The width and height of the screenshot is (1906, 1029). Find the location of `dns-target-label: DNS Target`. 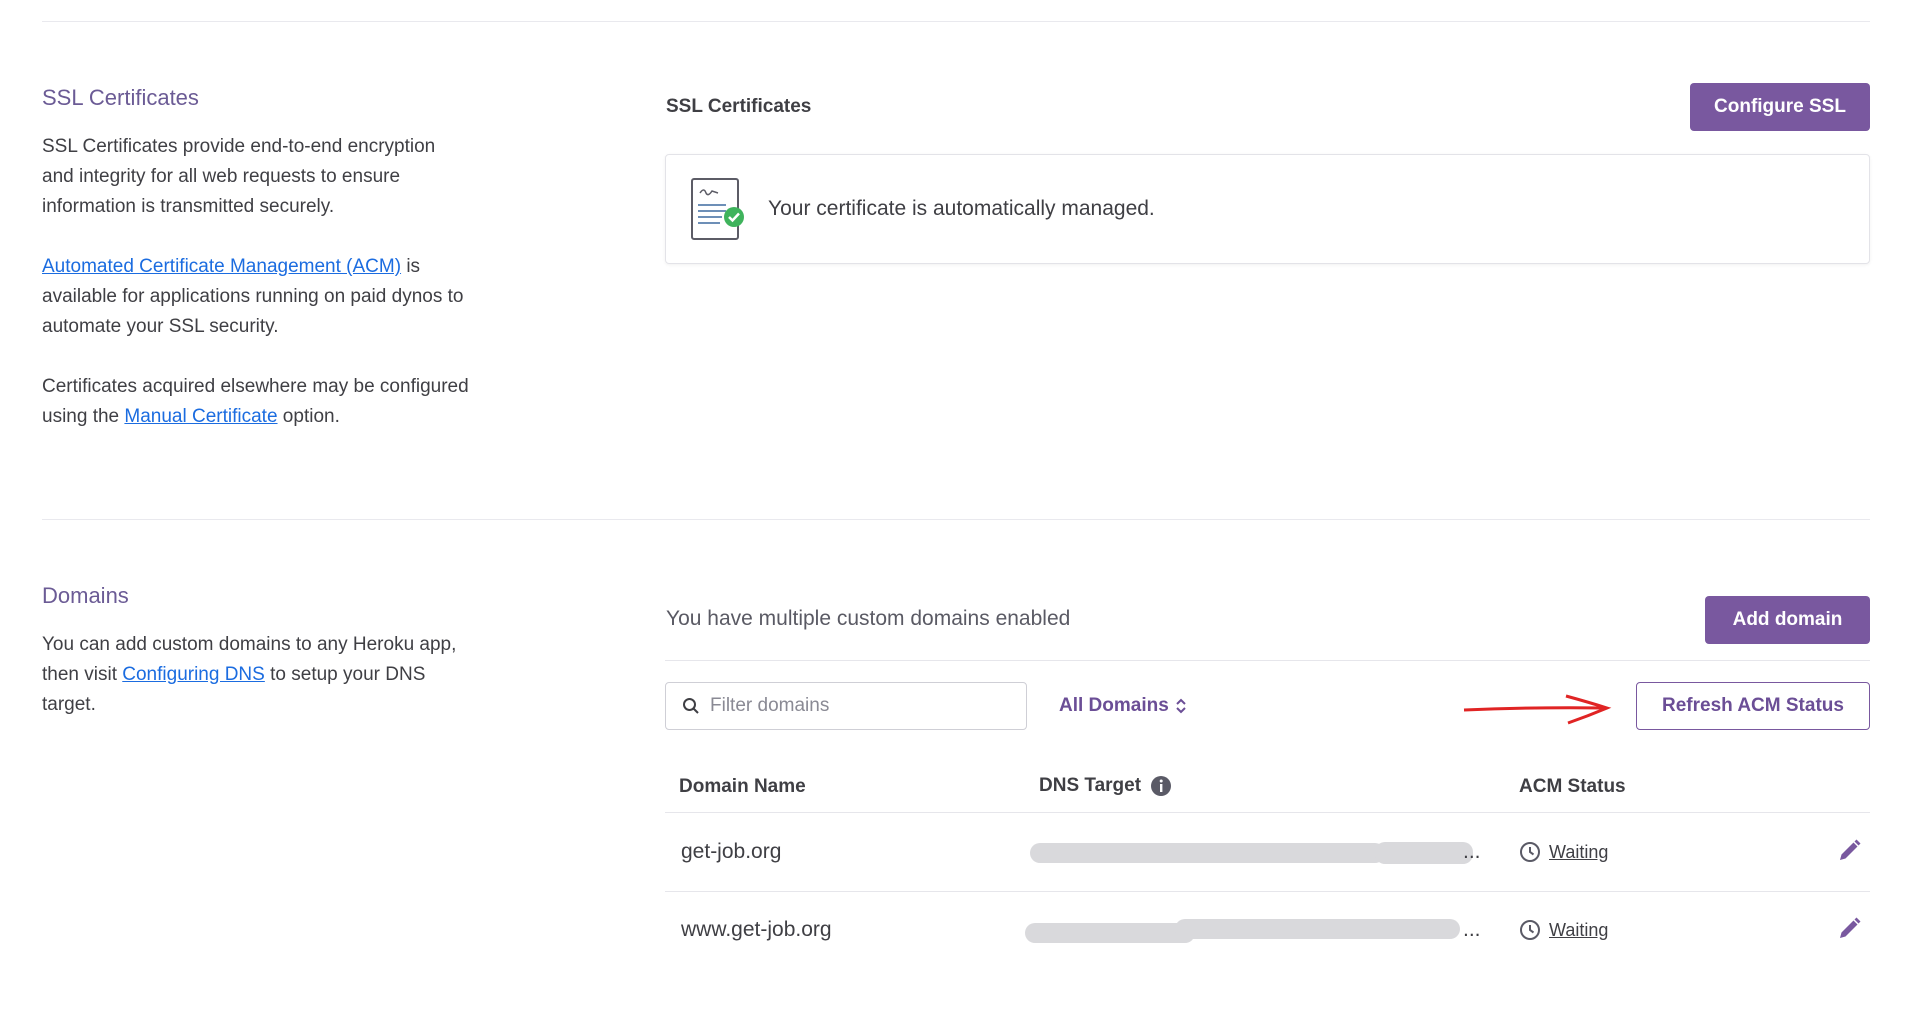

dns-target-label: DNS Target is located at coordinates (1090, 785).